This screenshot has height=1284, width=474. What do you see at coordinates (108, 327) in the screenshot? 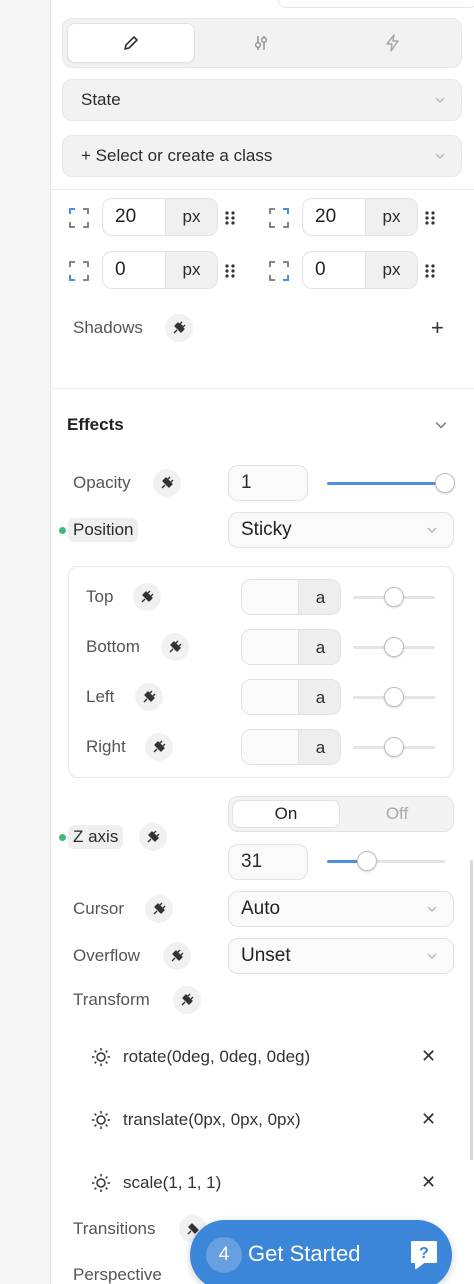
I see `shadows-label: Shadows` at bounding box center [108, 327].